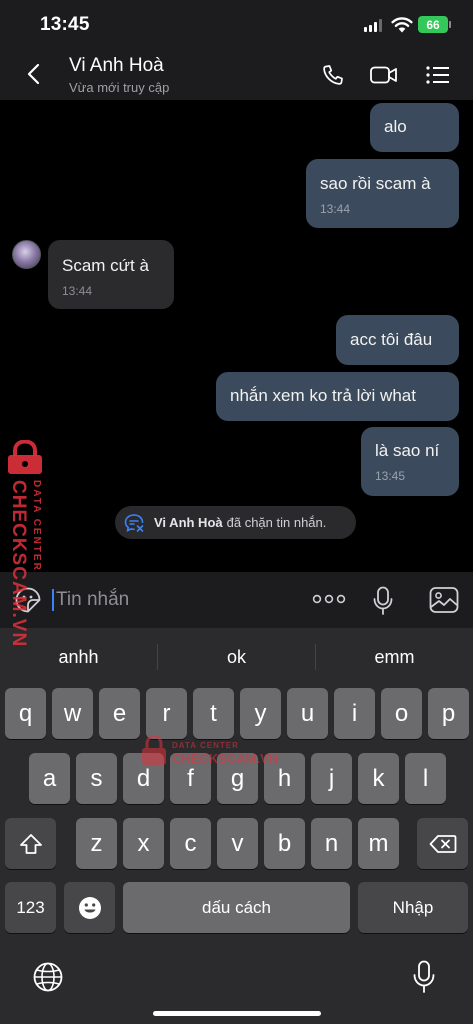 This screenshot has width=473, height=1024. I want to click on key: p, so click(448, 713).